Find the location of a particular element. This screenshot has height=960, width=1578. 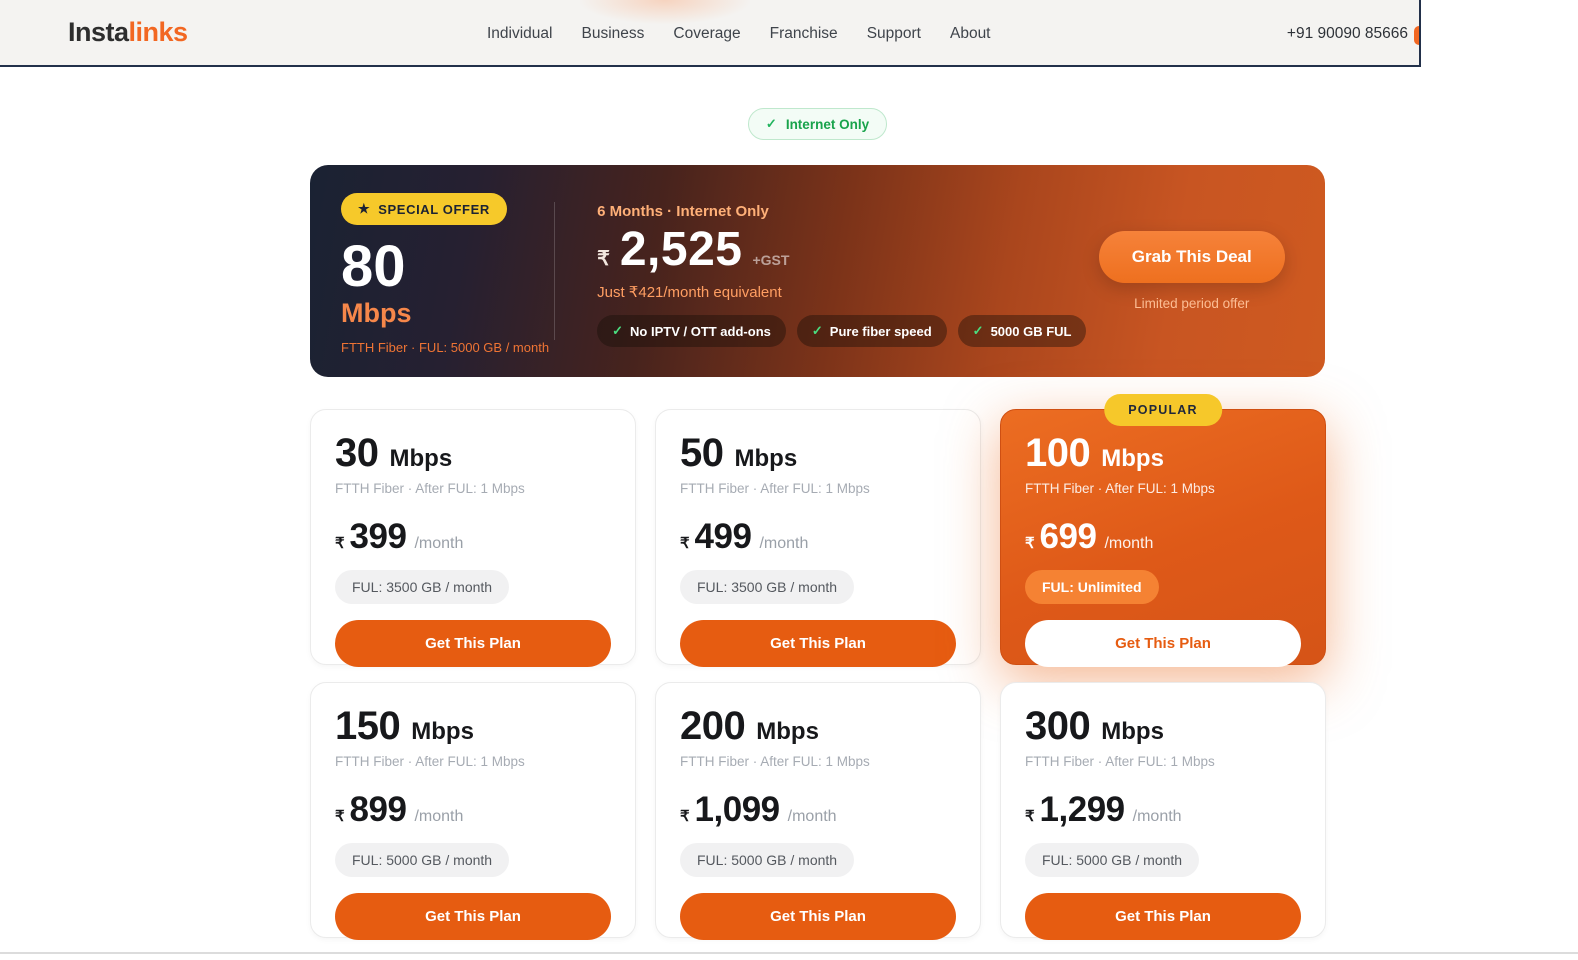

grab-this-deal-button: Grab This Deal is located at coordinates (1191, 257).